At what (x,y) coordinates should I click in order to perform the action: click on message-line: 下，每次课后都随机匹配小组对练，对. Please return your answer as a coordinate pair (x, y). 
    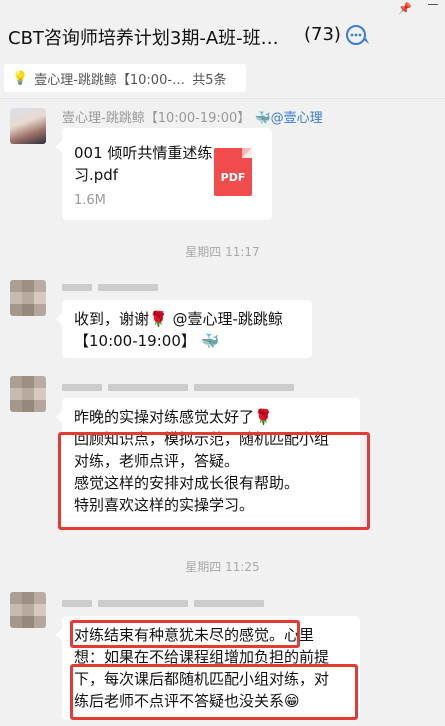
    Looking at the image, I should click on (202, 679).